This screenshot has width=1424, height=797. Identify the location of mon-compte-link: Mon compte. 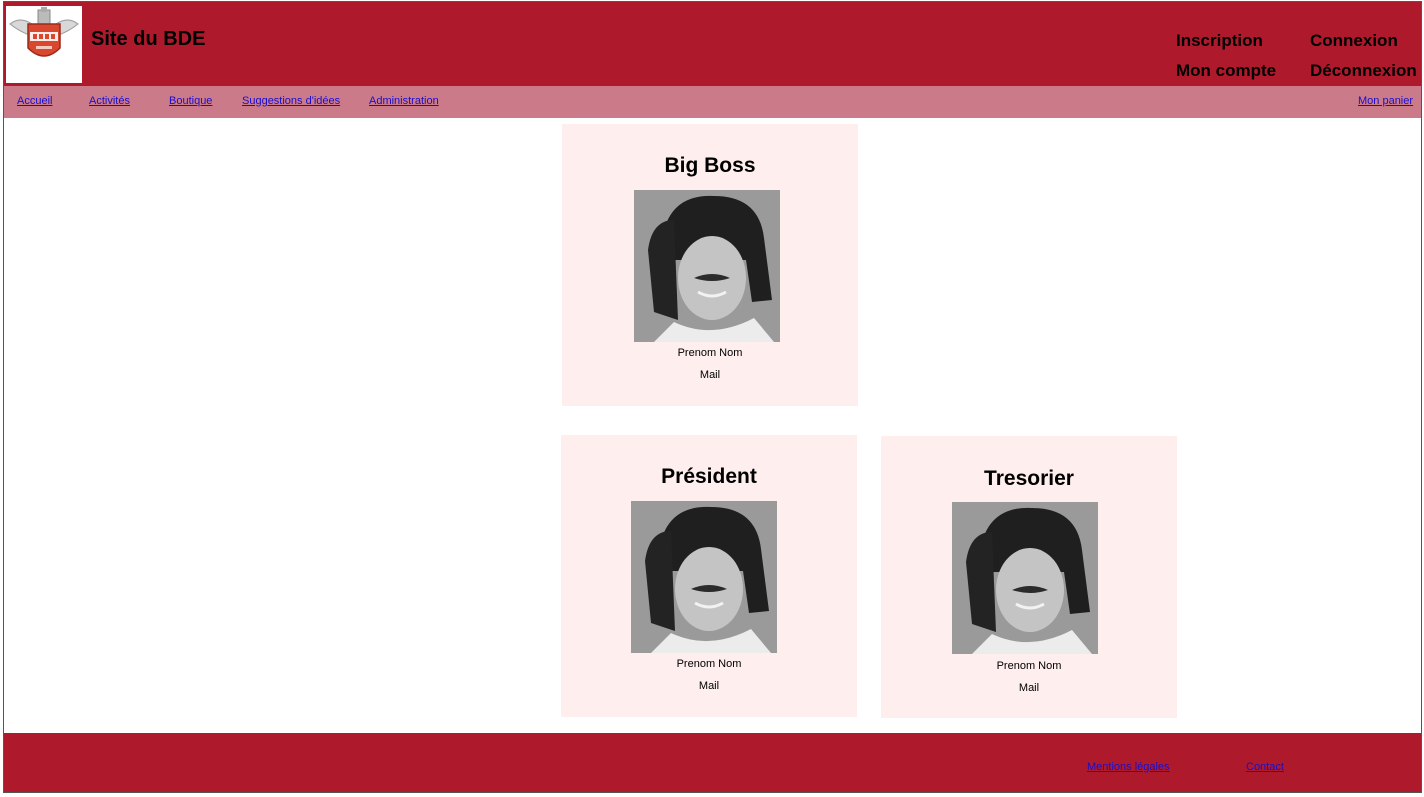
(1226, 71).